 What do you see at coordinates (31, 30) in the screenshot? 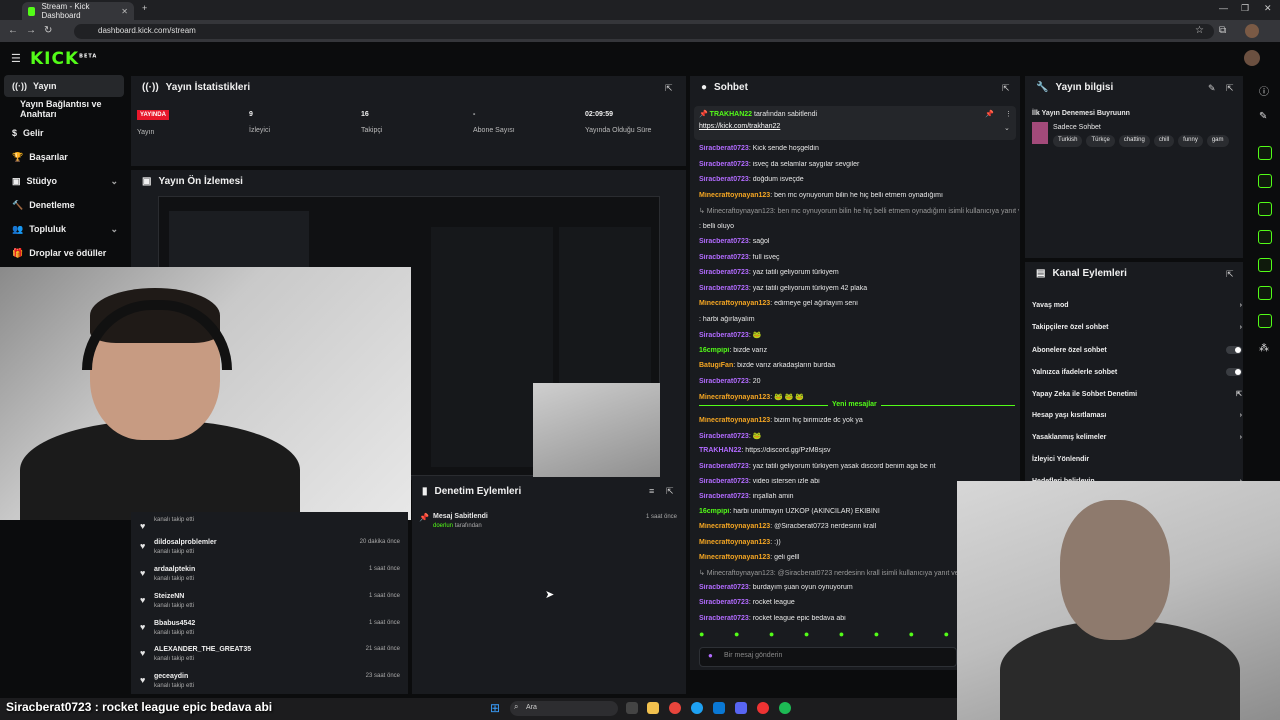
I see `forward-icon: →` at bounding box center [31, 30].